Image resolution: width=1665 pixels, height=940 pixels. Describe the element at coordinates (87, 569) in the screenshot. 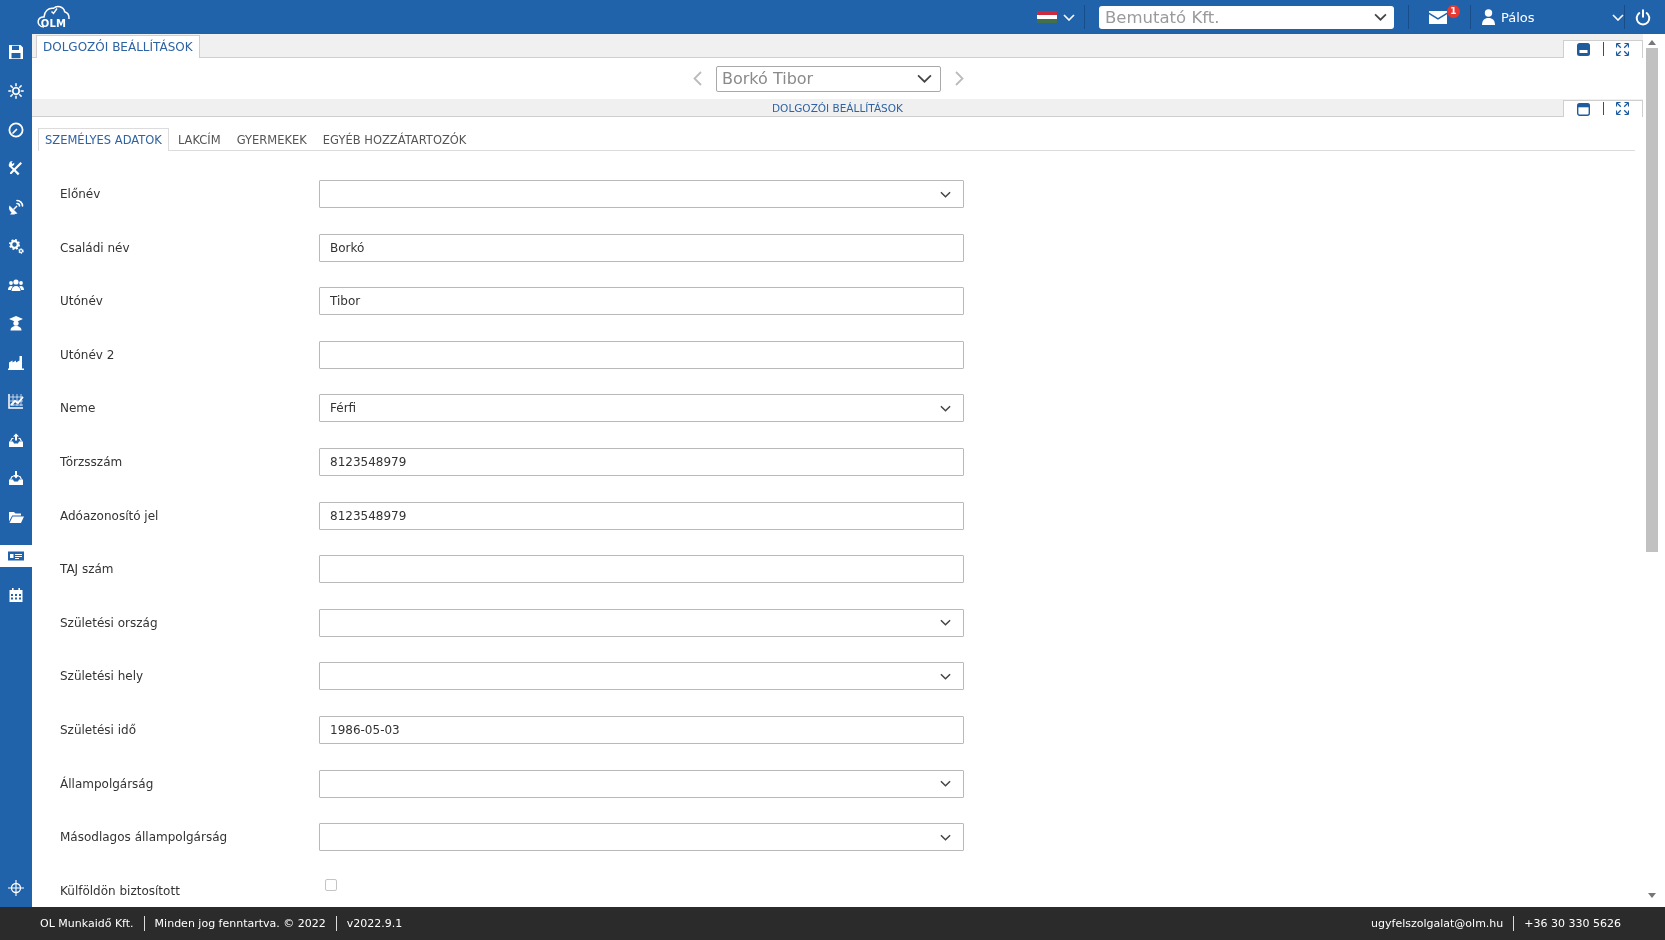

I see `field-label: TAJ szám` at that location.